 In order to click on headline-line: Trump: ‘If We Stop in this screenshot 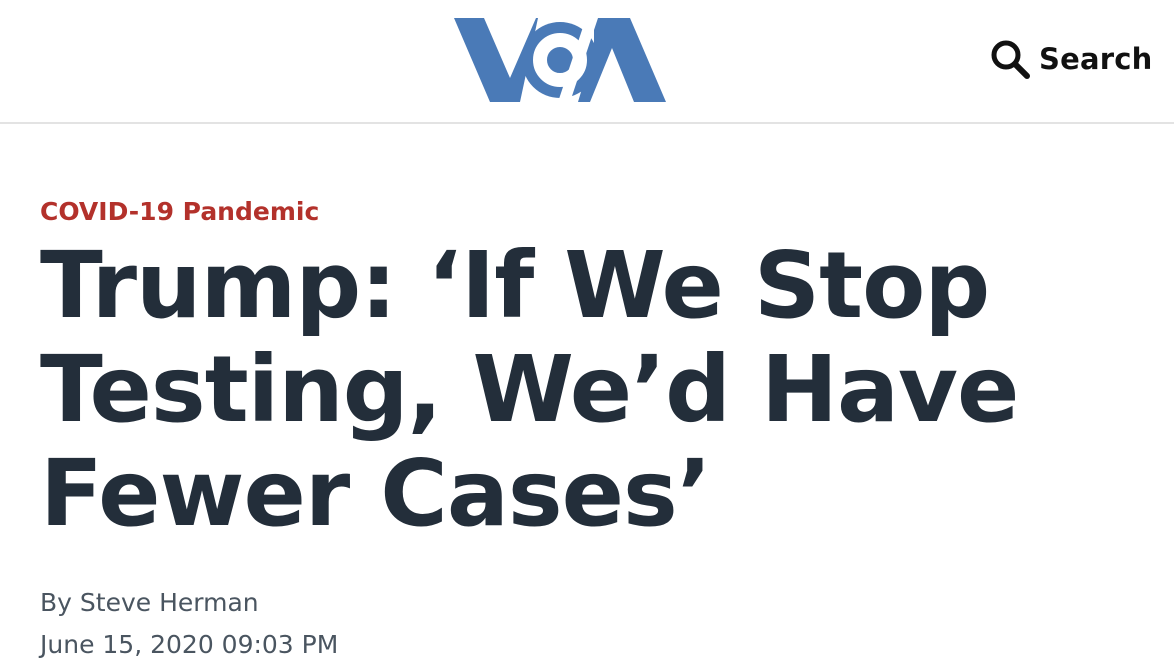, I will do `click(515, 285)`.